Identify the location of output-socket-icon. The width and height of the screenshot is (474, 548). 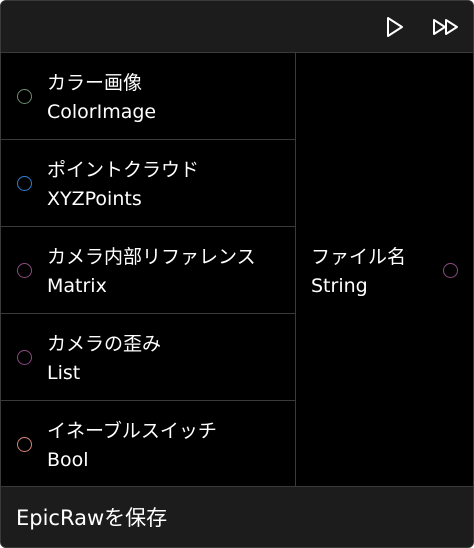
(450, 270).